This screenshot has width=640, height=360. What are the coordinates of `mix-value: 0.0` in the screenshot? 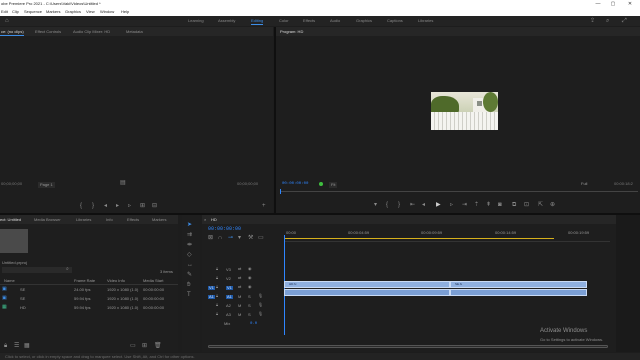 It's located at (253, 324).